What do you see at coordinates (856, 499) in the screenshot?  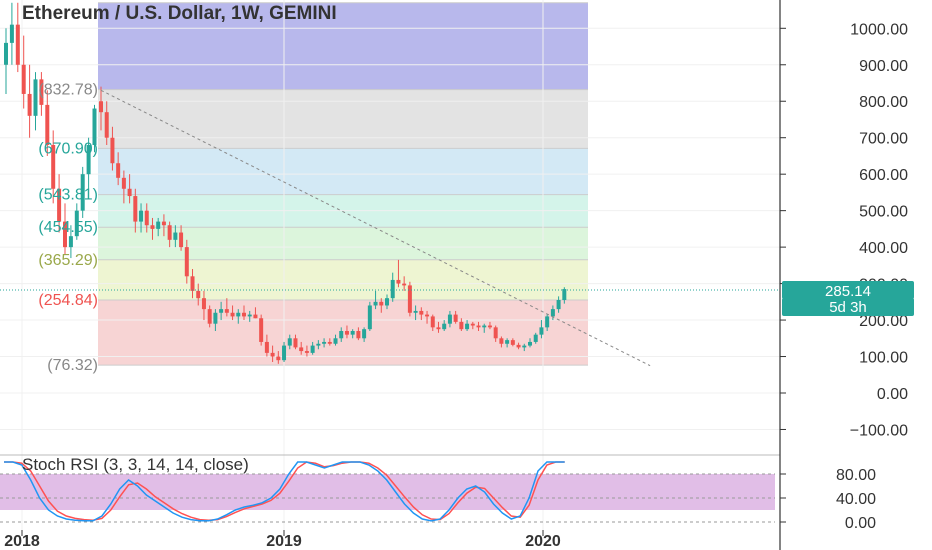 I see `stoch-tick-label: 40.00` at bounding box center [856, 499].